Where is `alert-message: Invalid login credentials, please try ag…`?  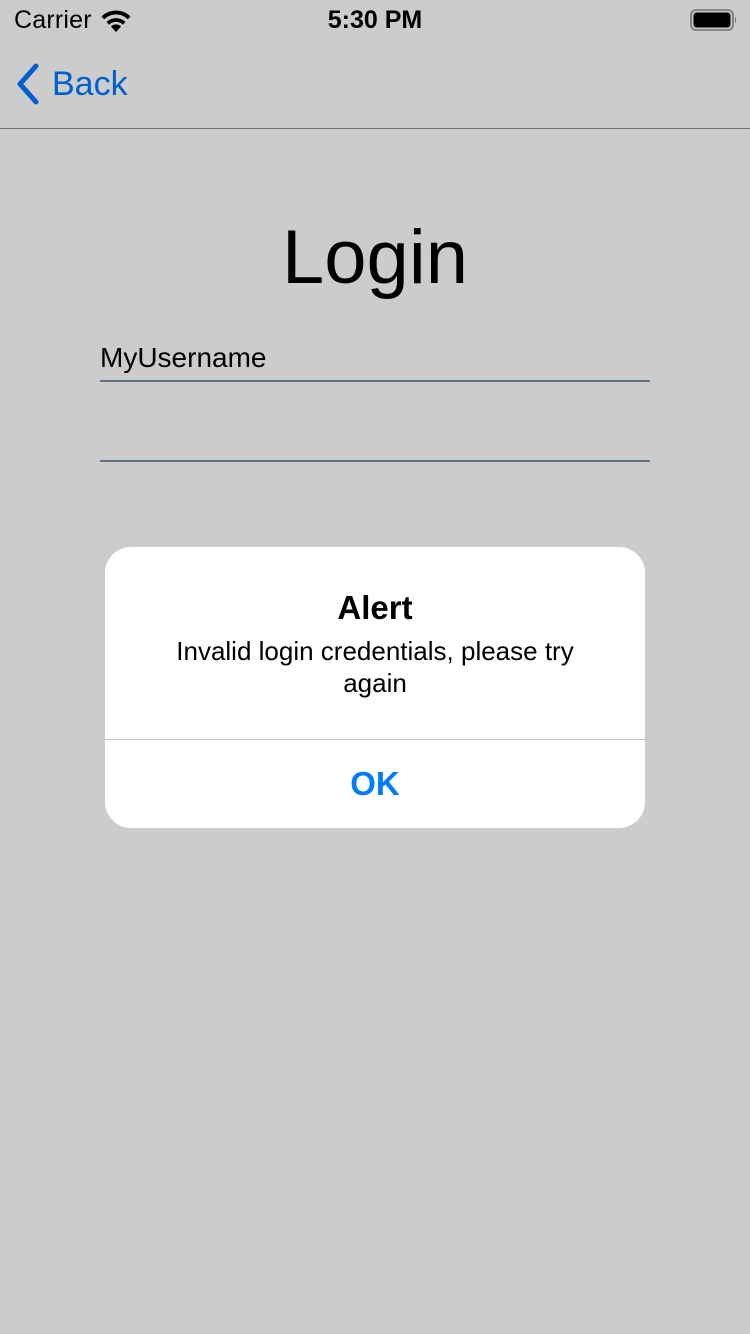
alert-message: Invalid login credentials, please try ag… is located at coordinates (375, 667).